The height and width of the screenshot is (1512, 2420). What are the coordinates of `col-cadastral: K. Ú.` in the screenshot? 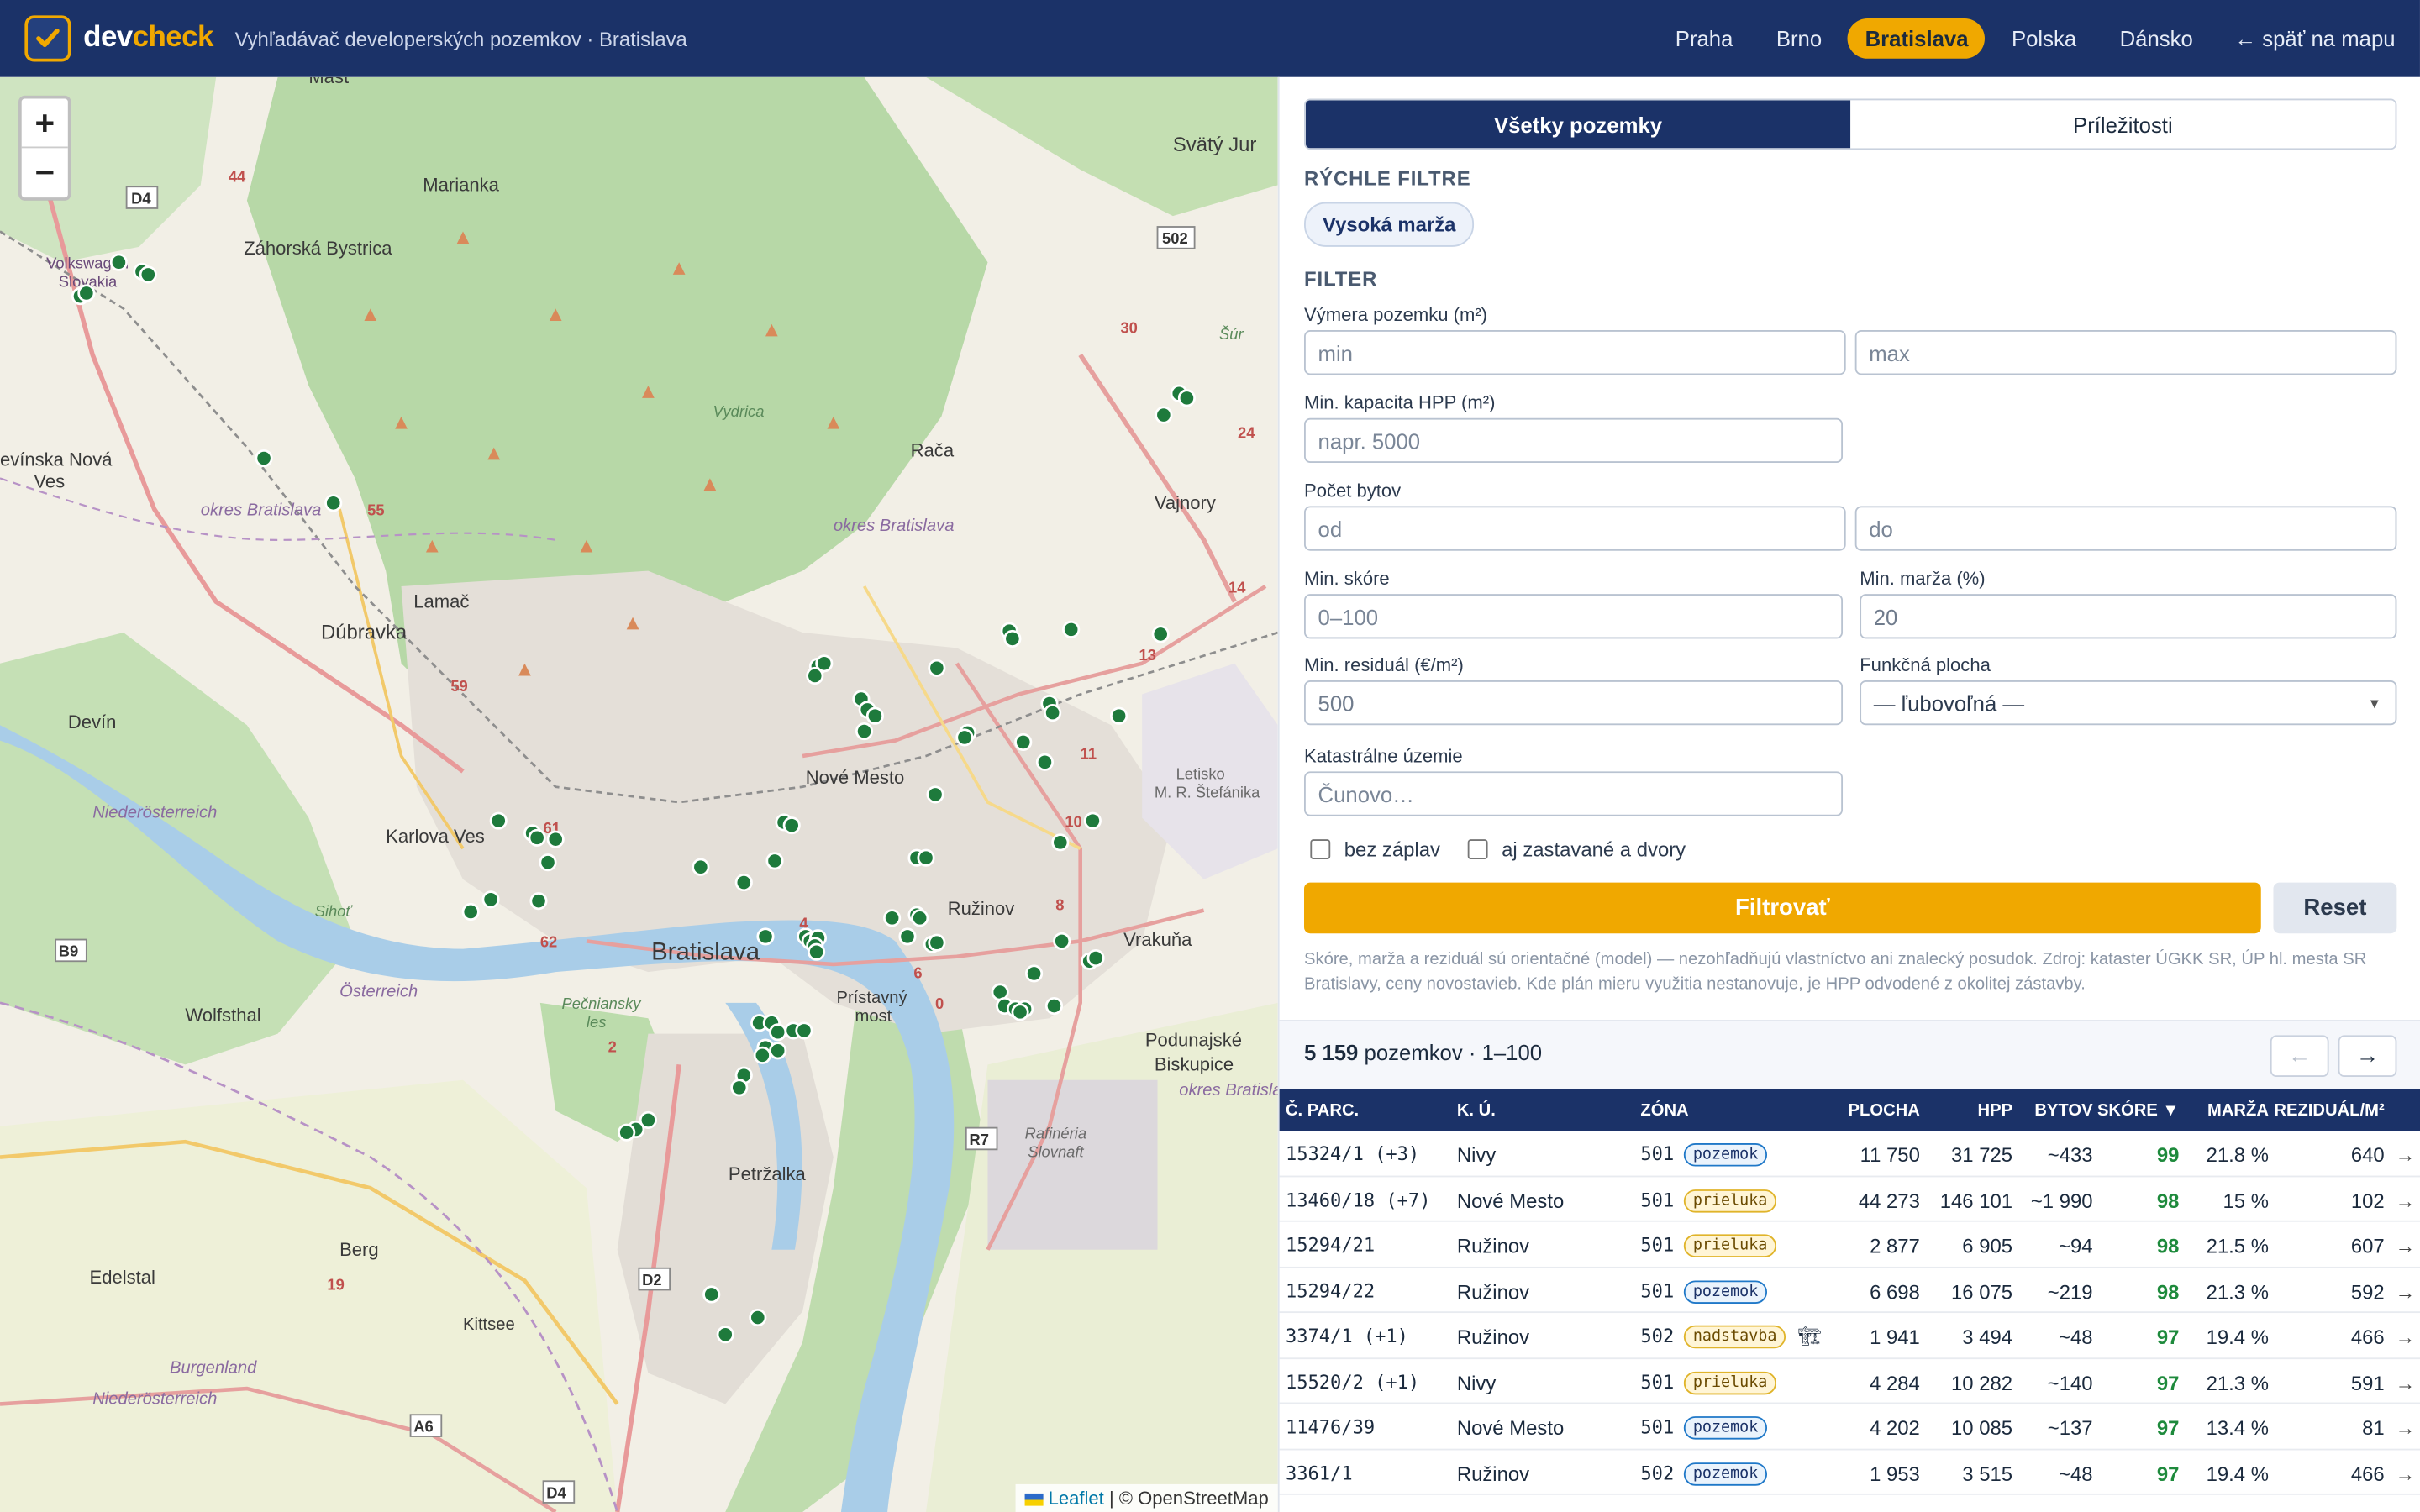 It's located at (1476, 1110).